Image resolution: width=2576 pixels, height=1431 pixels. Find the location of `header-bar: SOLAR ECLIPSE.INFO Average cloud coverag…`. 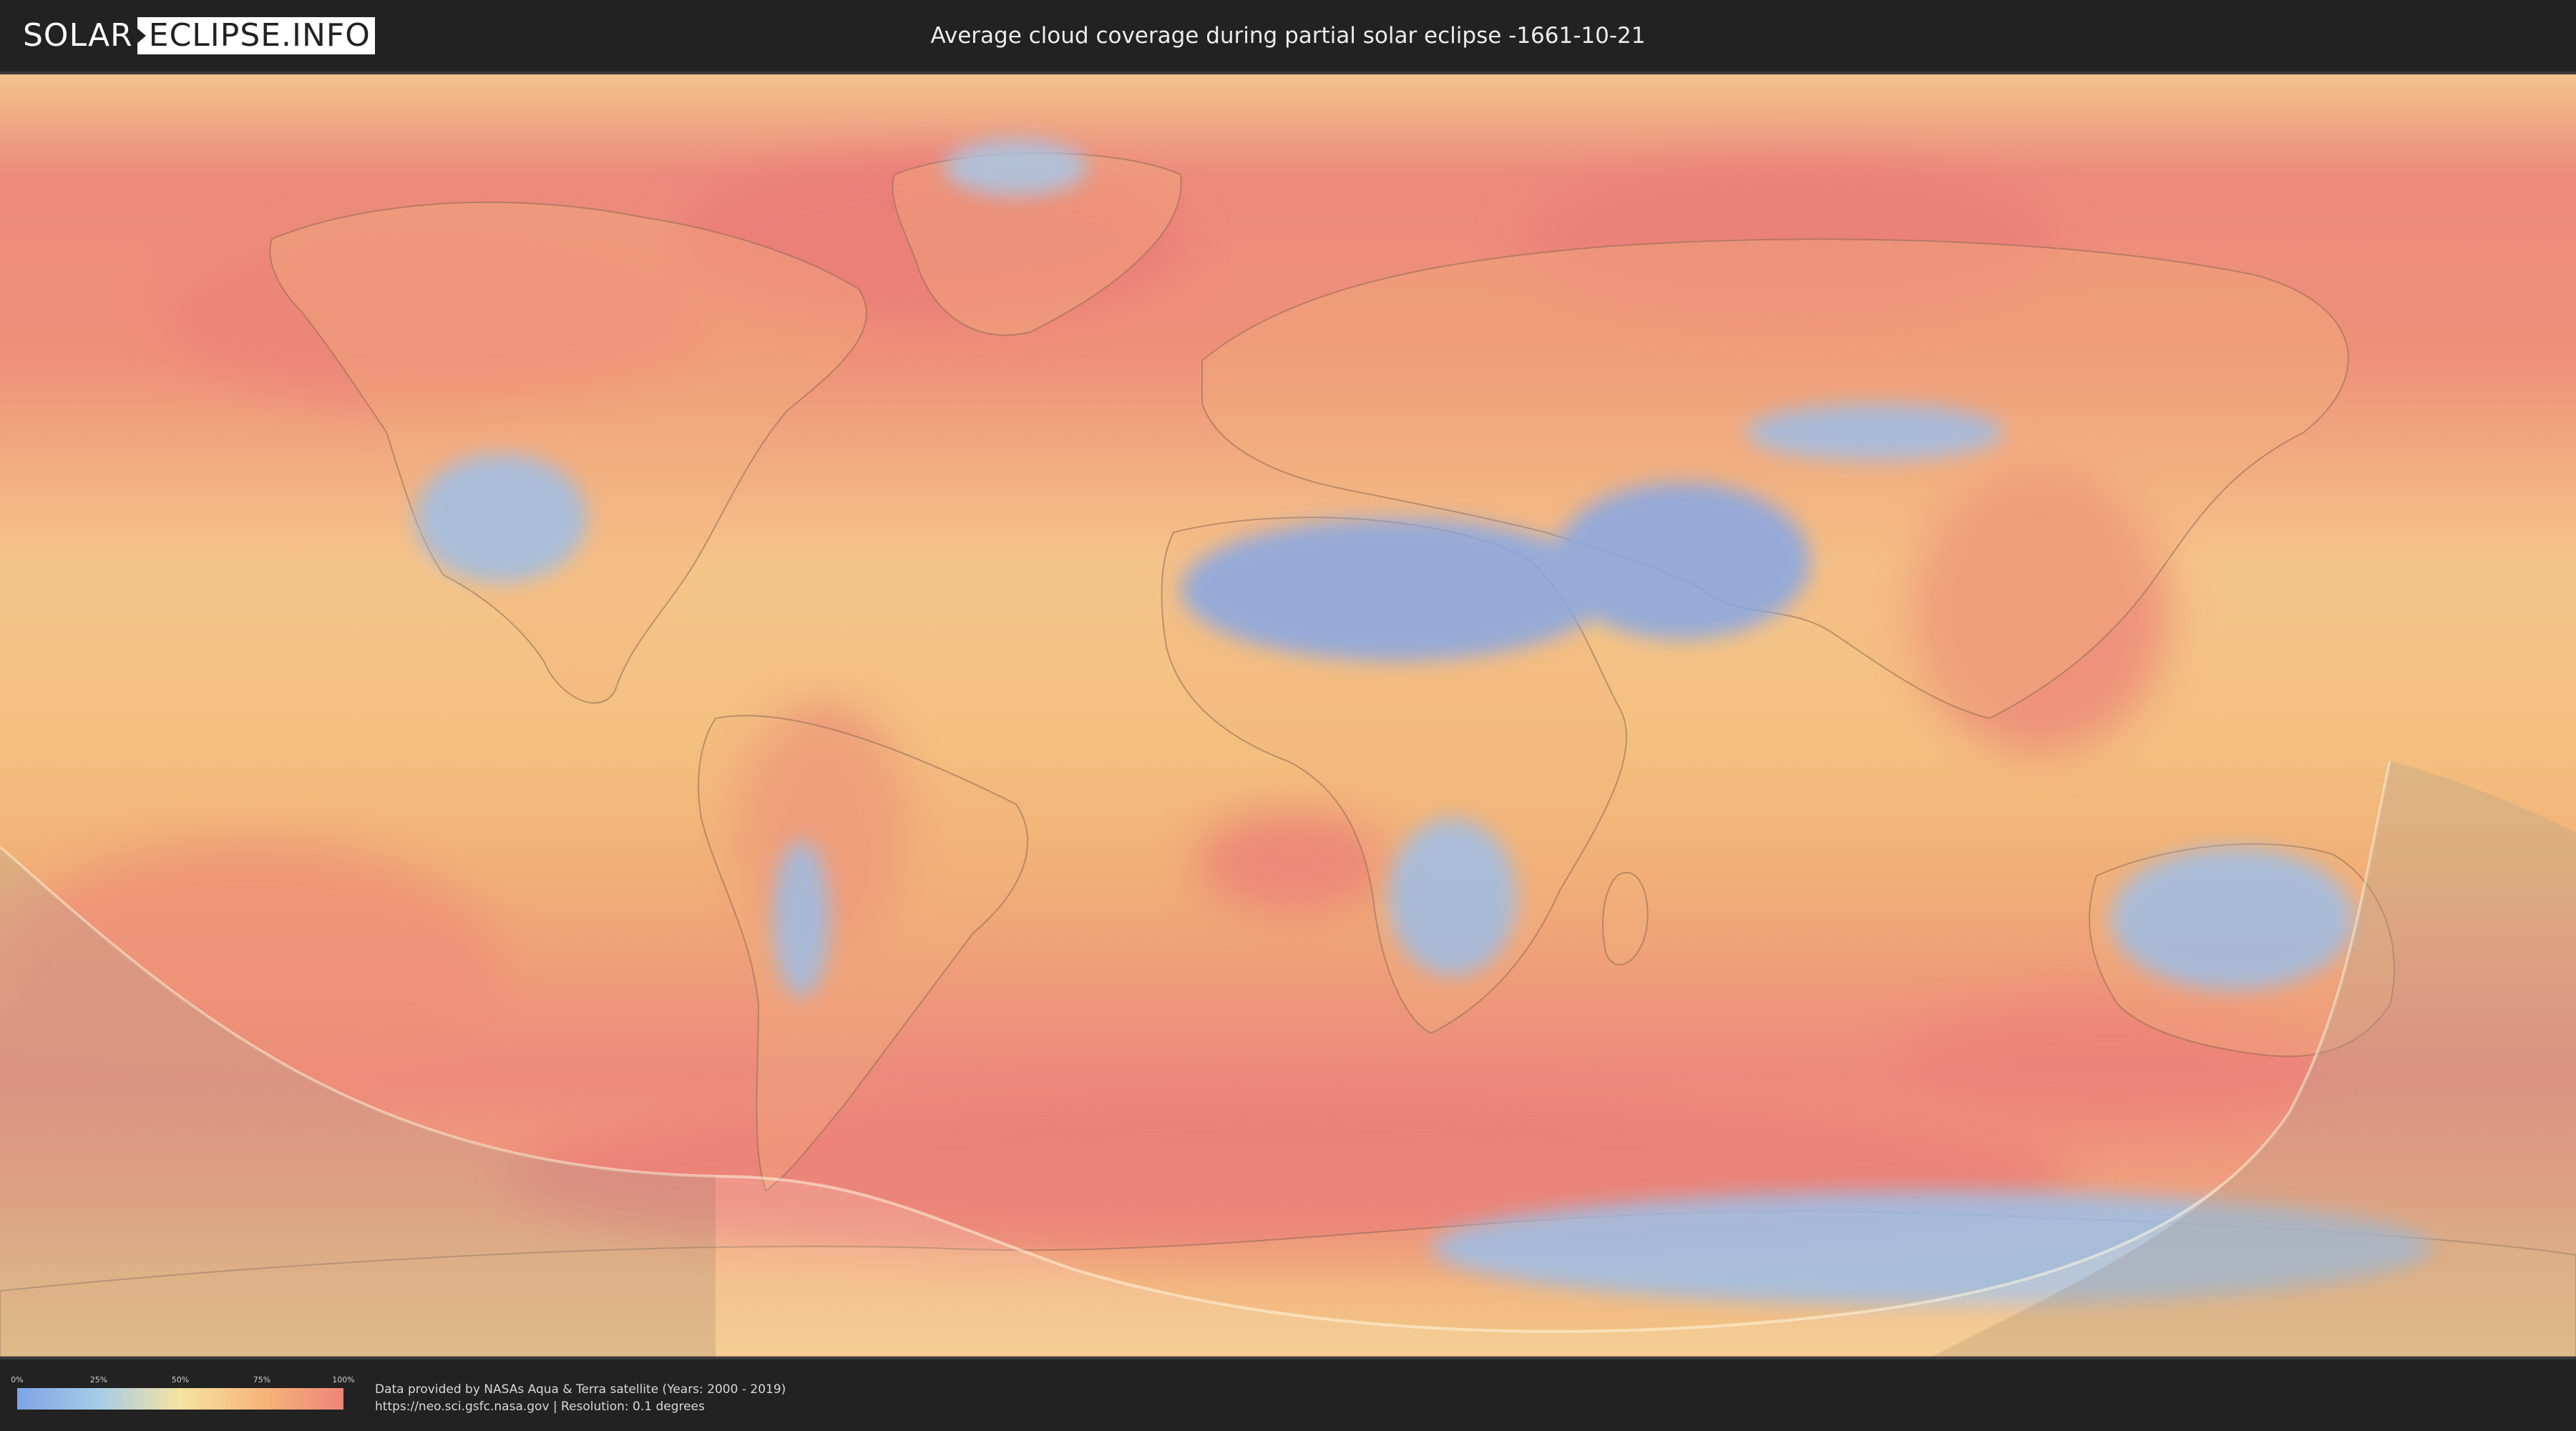

header-bar: SOLAR ECLIPSE.INFO Average cloud coverag… is located at coordinates (1288, 37).